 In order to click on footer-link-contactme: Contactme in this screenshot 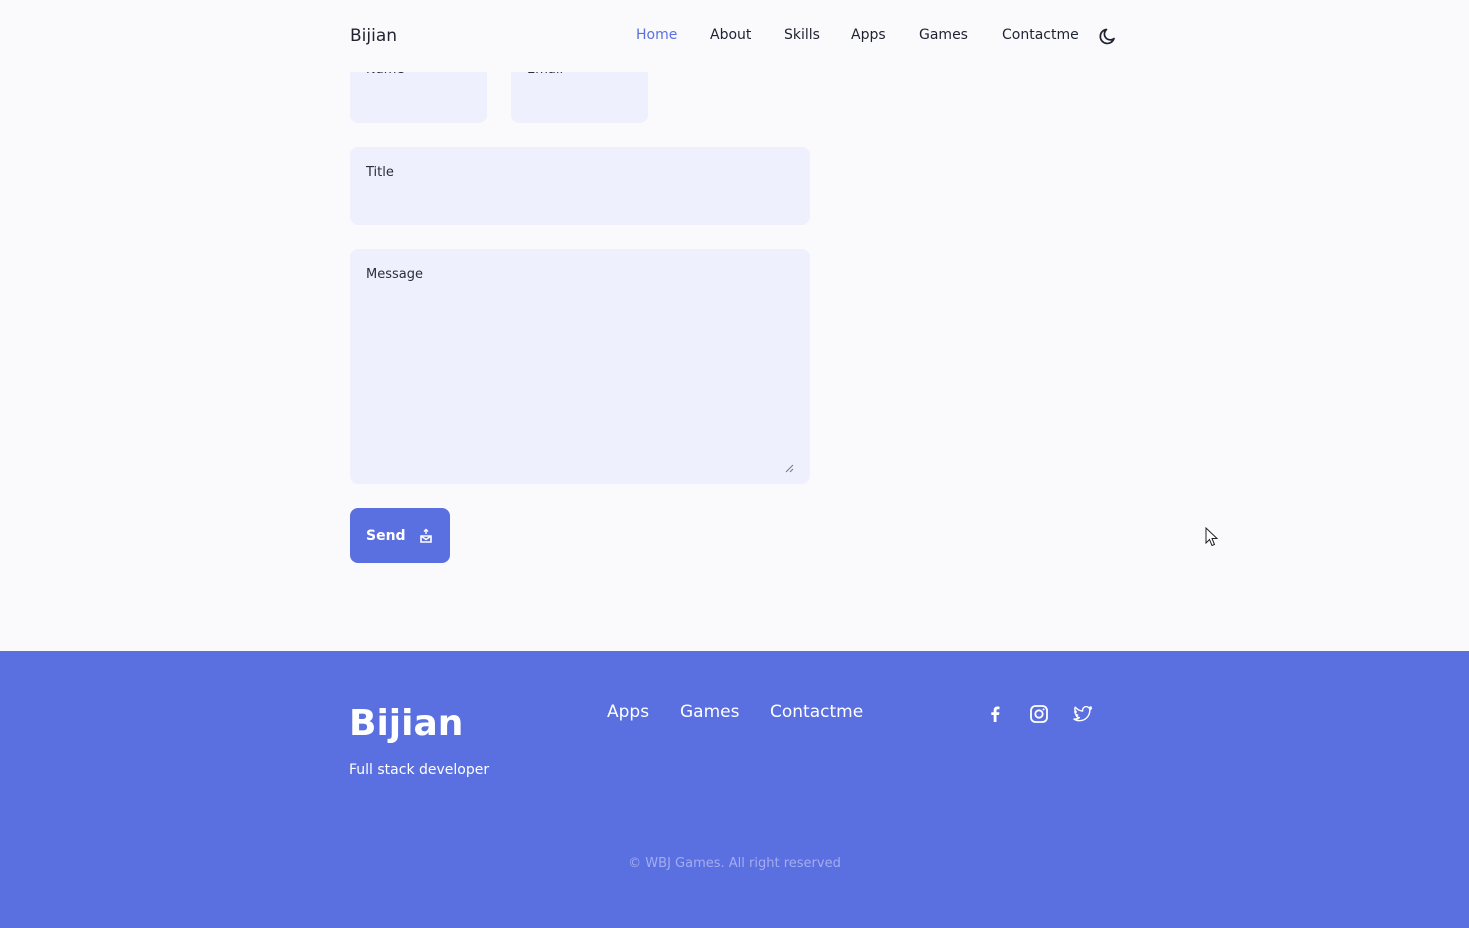, I will do `click(816, 712)`.